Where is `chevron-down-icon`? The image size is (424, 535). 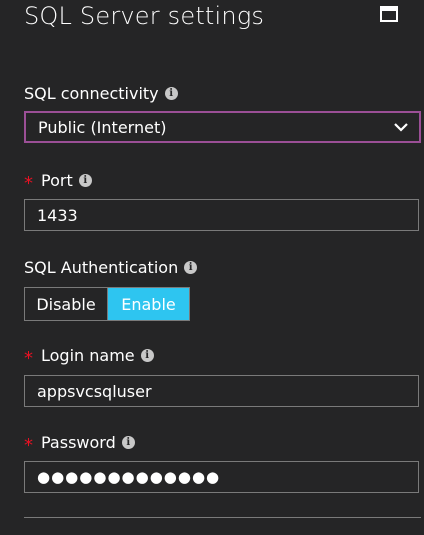
chevron-down-icon is located at coordinates (401, 127).